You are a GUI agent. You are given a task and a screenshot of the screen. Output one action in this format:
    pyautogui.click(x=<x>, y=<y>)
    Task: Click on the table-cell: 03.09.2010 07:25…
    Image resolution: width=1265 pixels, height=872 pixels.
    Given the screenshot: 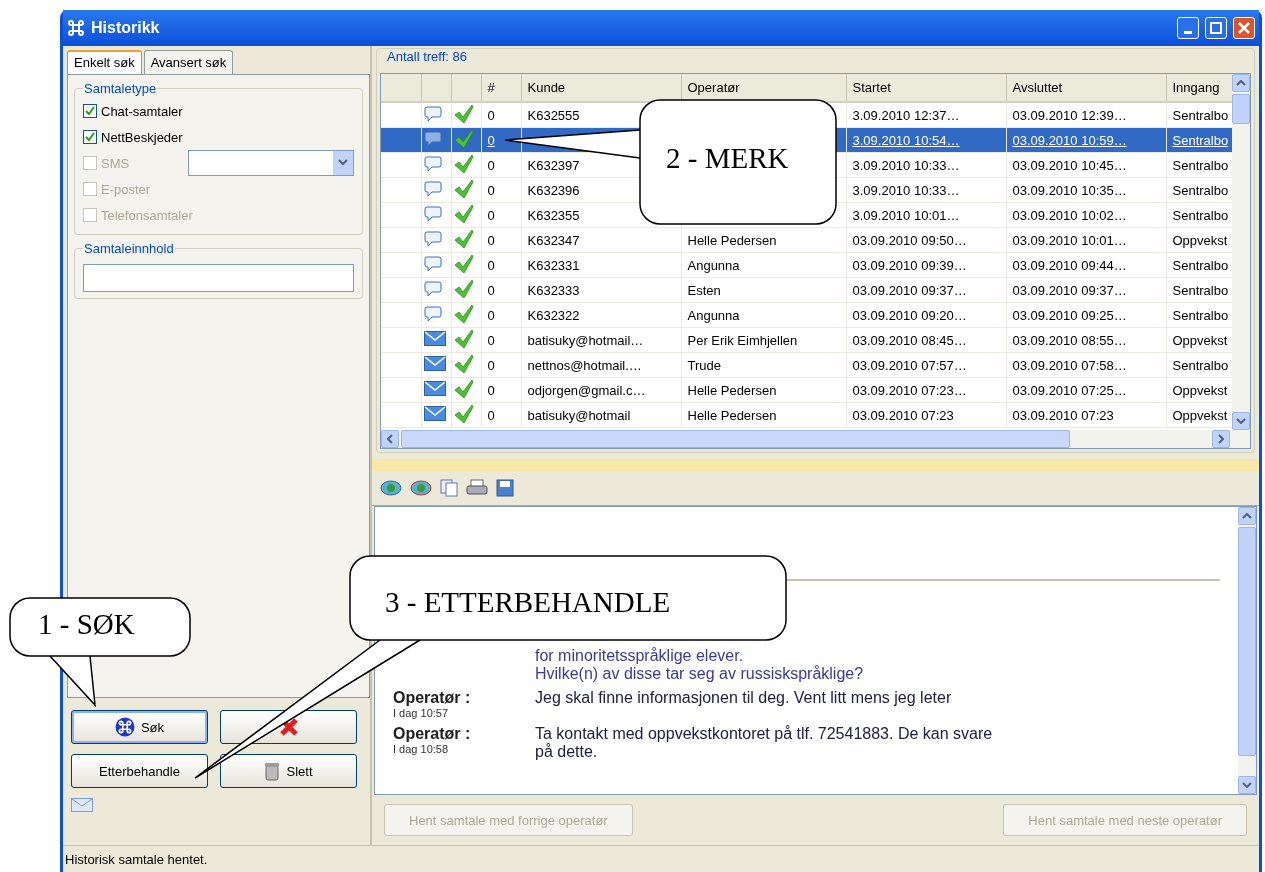 What is the action you would take?
    pyautogui.click(x=1069, y=390)
    